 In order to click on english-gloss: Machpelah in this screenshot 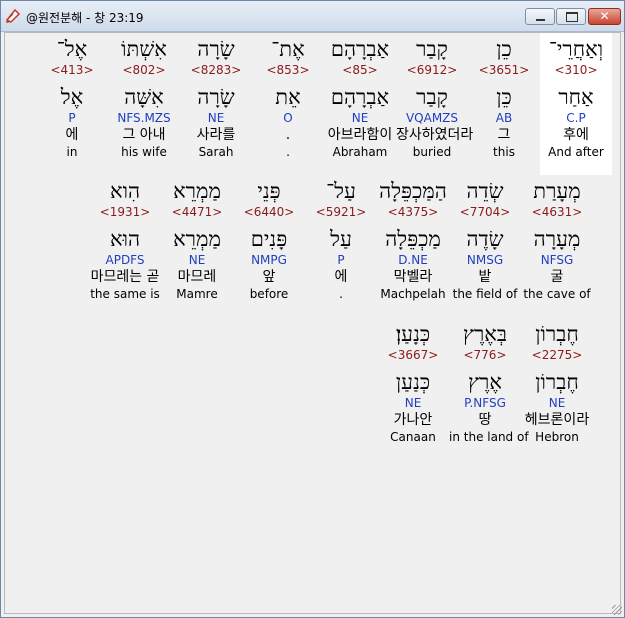, I will do `click(413, 294)`.